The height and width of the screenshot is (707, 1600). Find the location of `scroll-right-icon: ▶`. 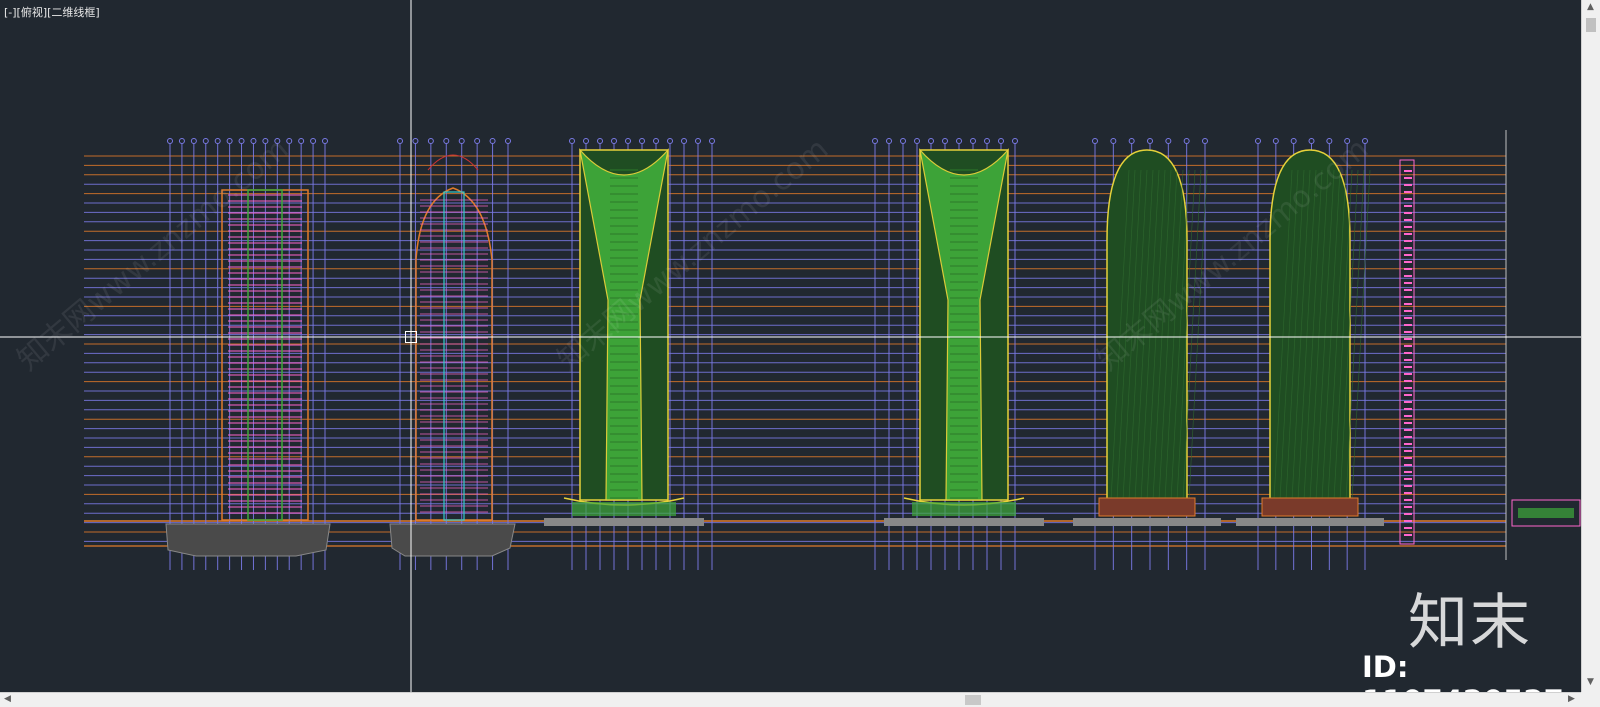

scroll-right-icon: ▶ is located at coordinates (1571, 699).